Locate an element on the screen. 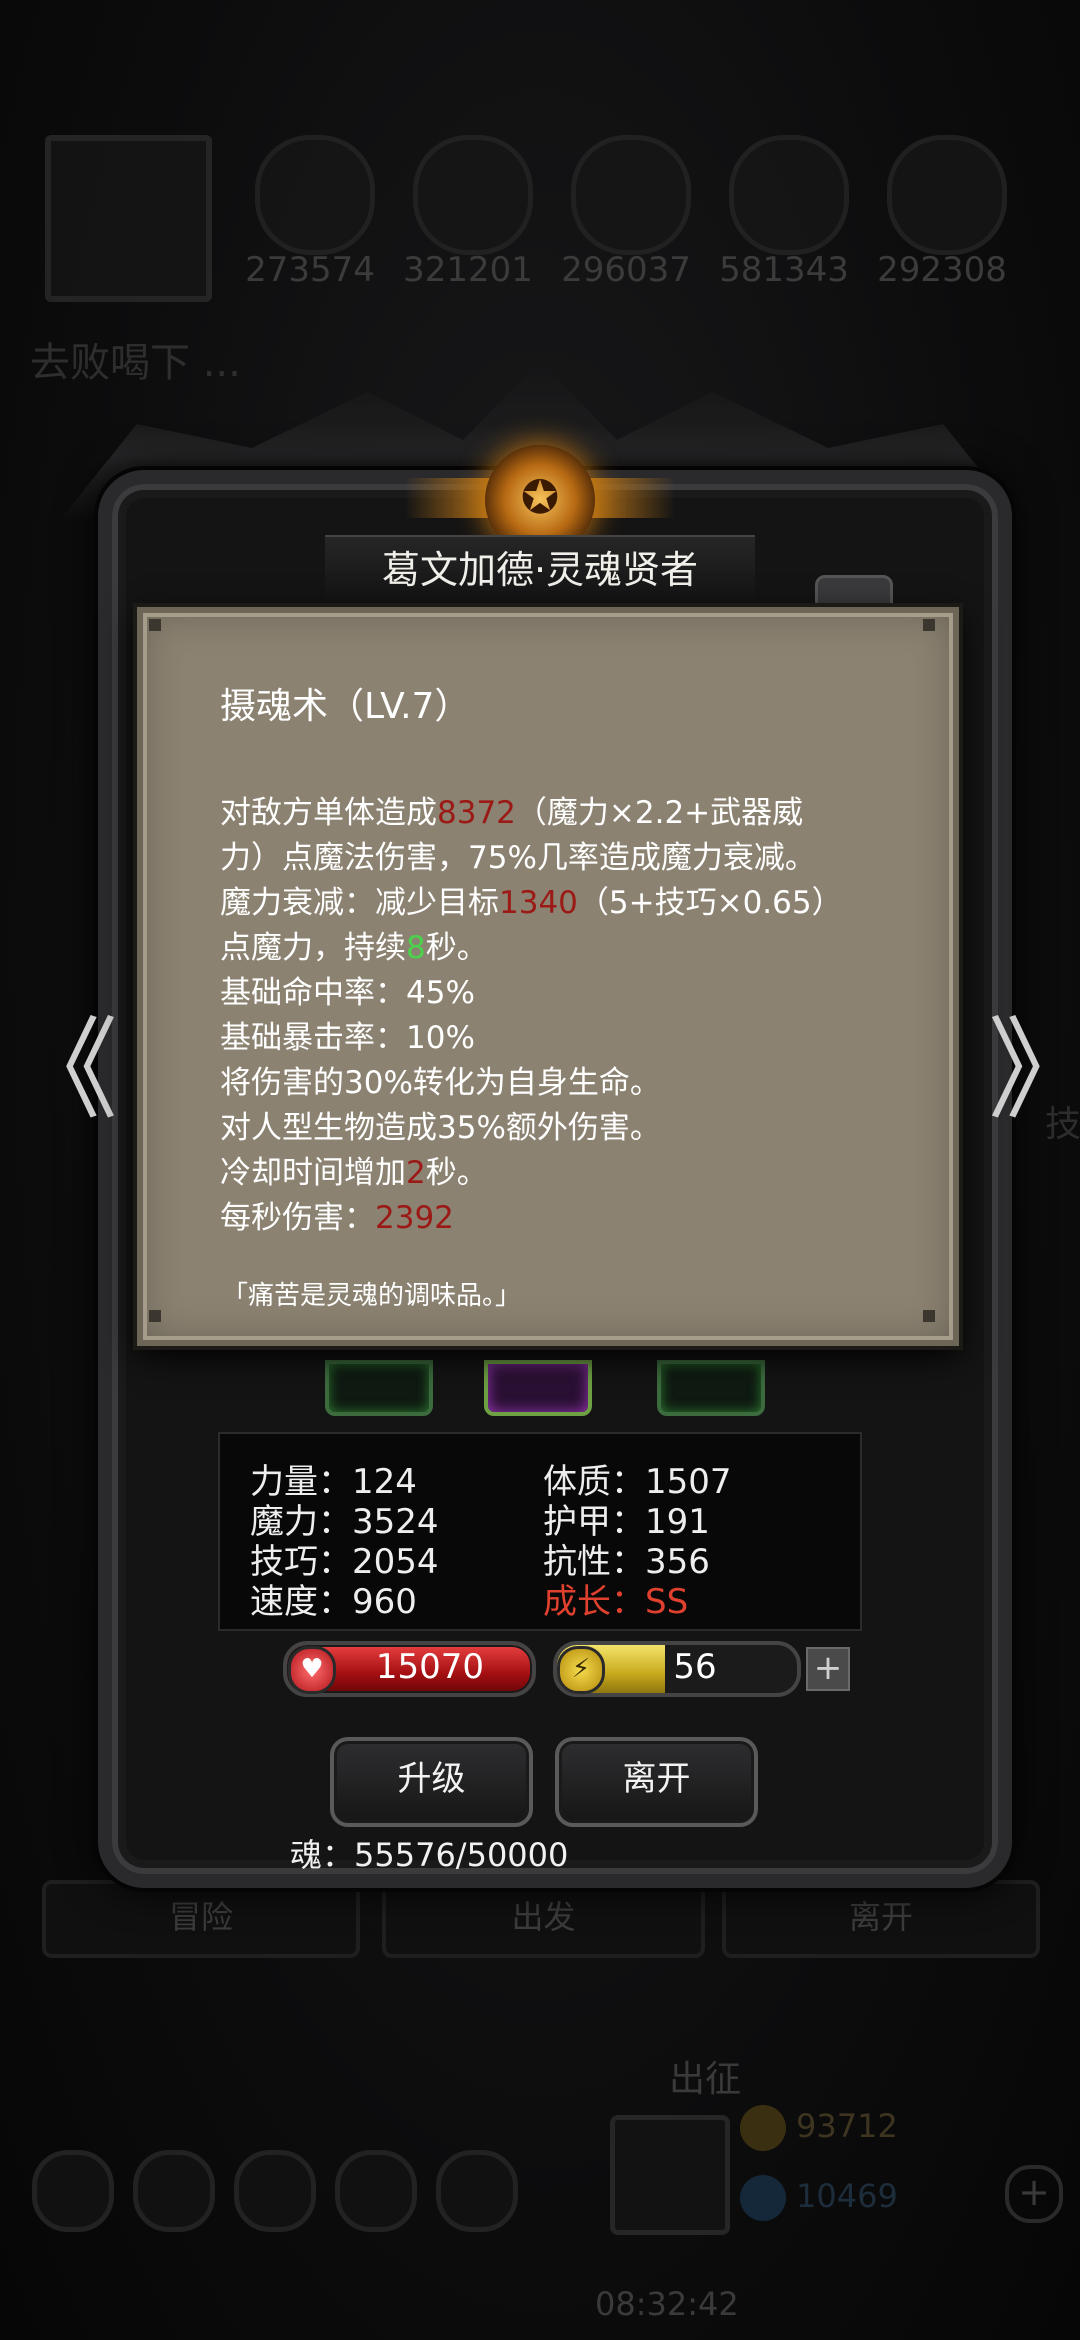 Image resolution: width=1080 pixels, height=2340 pixels. lightning-icon: ⚡ is located at coordinates (581, 1670).